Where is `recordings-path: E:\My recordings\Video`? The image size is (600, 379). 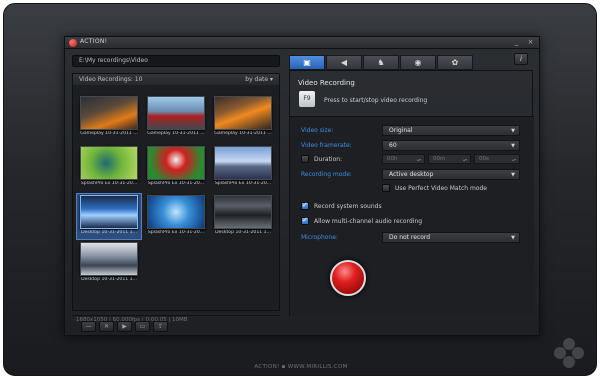 recordings-path: E:\My recordings\Video is located at coordinates (176, 61).